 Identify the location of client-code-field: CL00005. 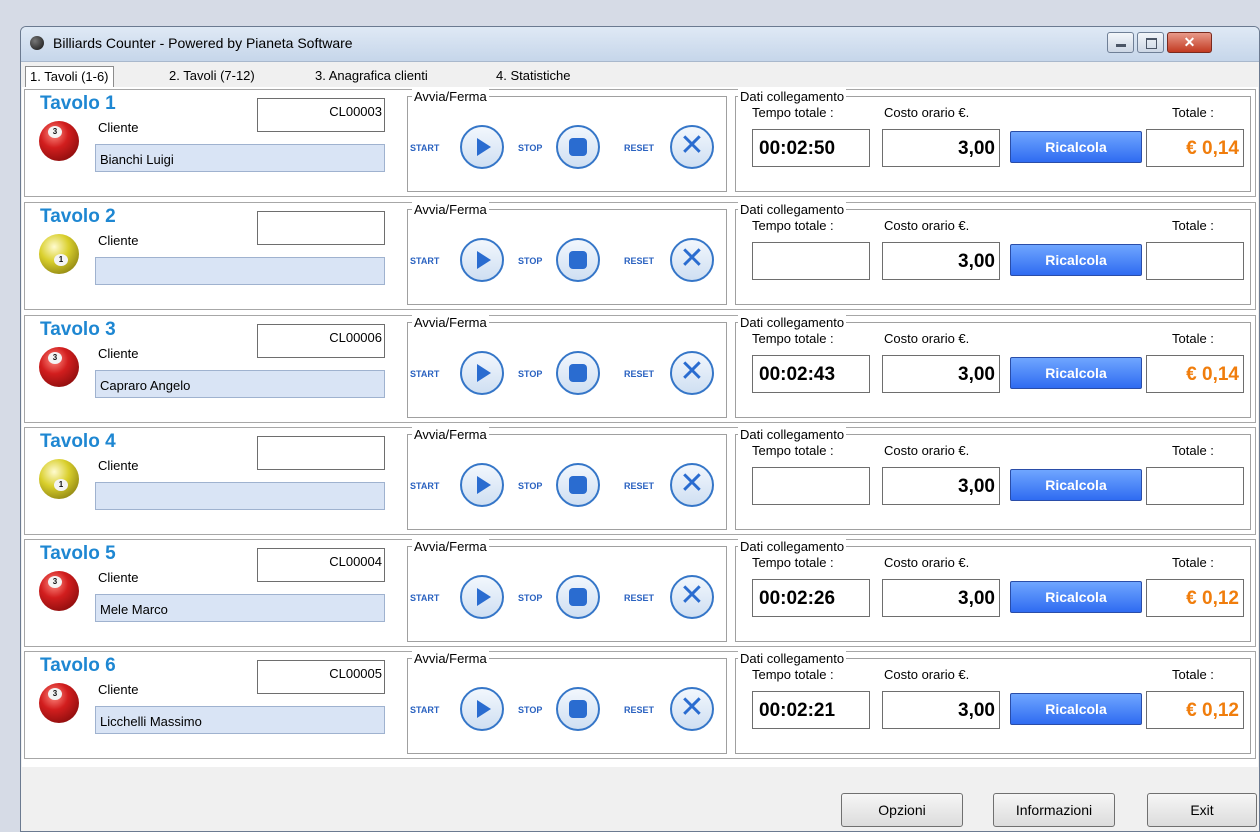
(321, 677).